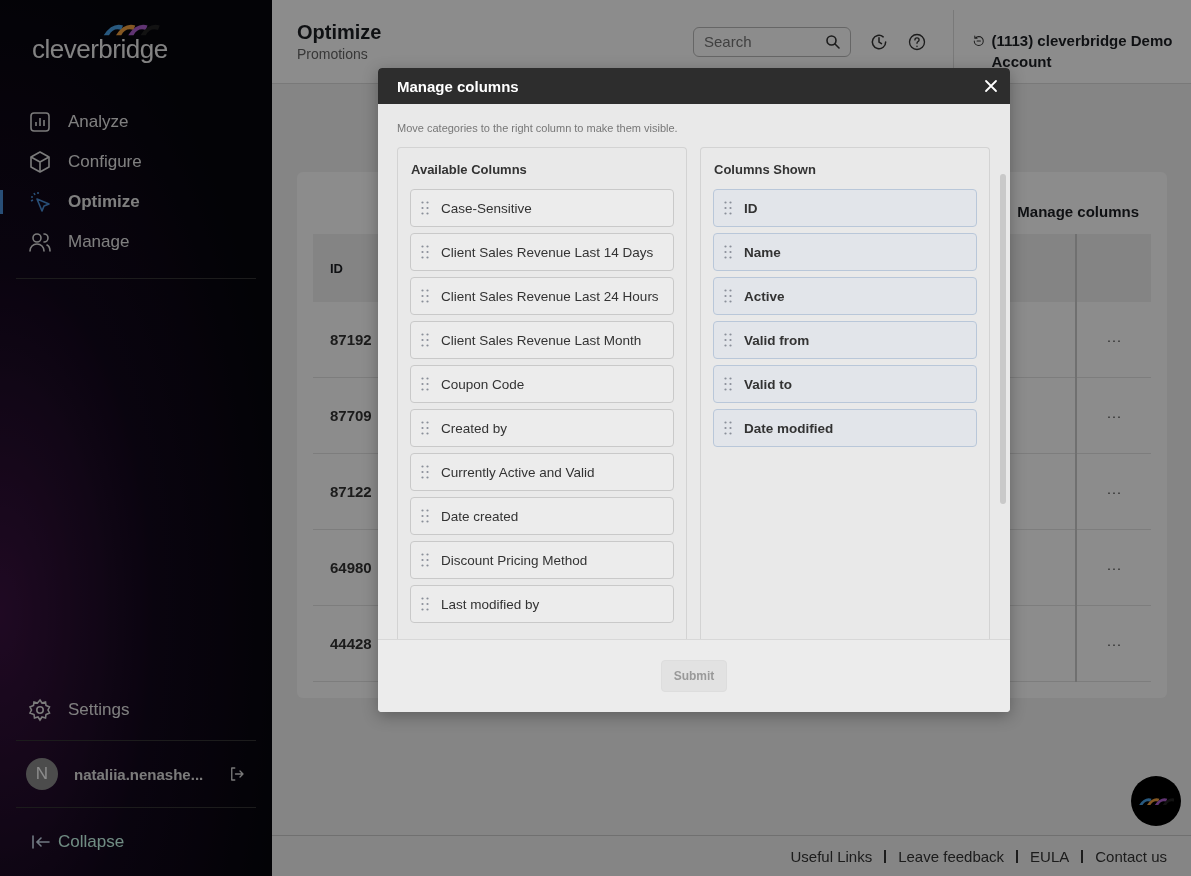 The height and width of the screenshot is (876, 1191). I want to click on page-title: Optimize, so click(340, 32).